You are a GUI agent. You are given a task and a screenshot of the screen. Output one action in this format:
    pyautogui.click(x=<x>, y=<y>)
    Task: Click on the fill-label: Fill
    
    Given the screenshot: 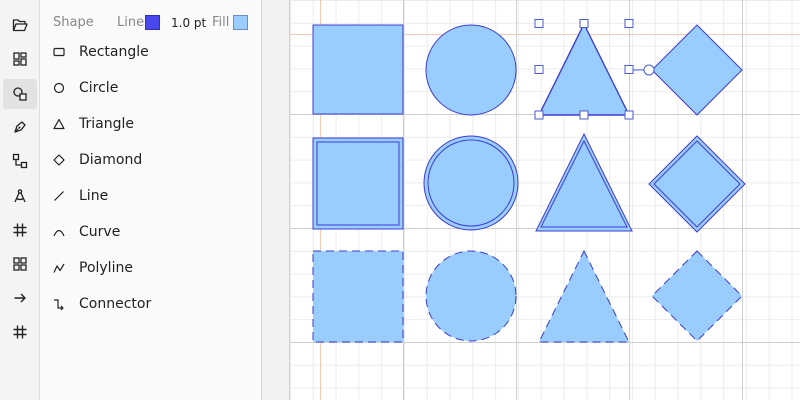 What is the action you would take?
    pyautogui.click(x=221, y=22)
    